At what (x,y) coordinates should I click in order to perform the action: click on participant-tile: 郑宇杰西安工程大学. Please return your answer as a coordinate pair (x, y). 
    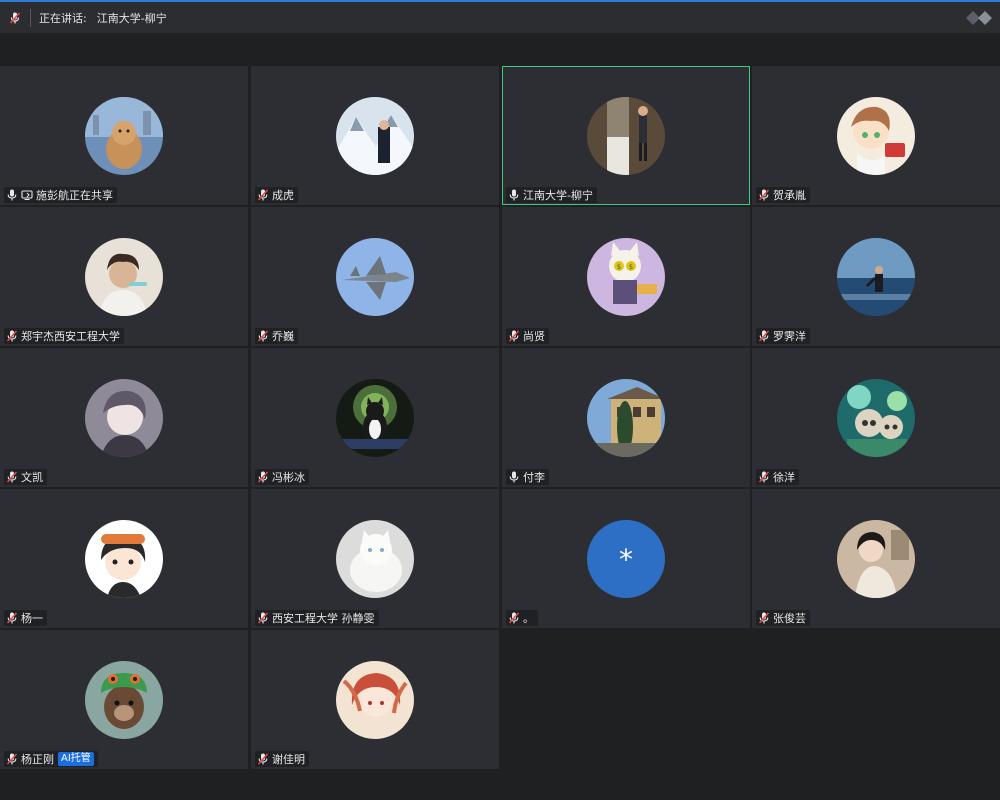
    Looking at the image, I should click on (124, 276).